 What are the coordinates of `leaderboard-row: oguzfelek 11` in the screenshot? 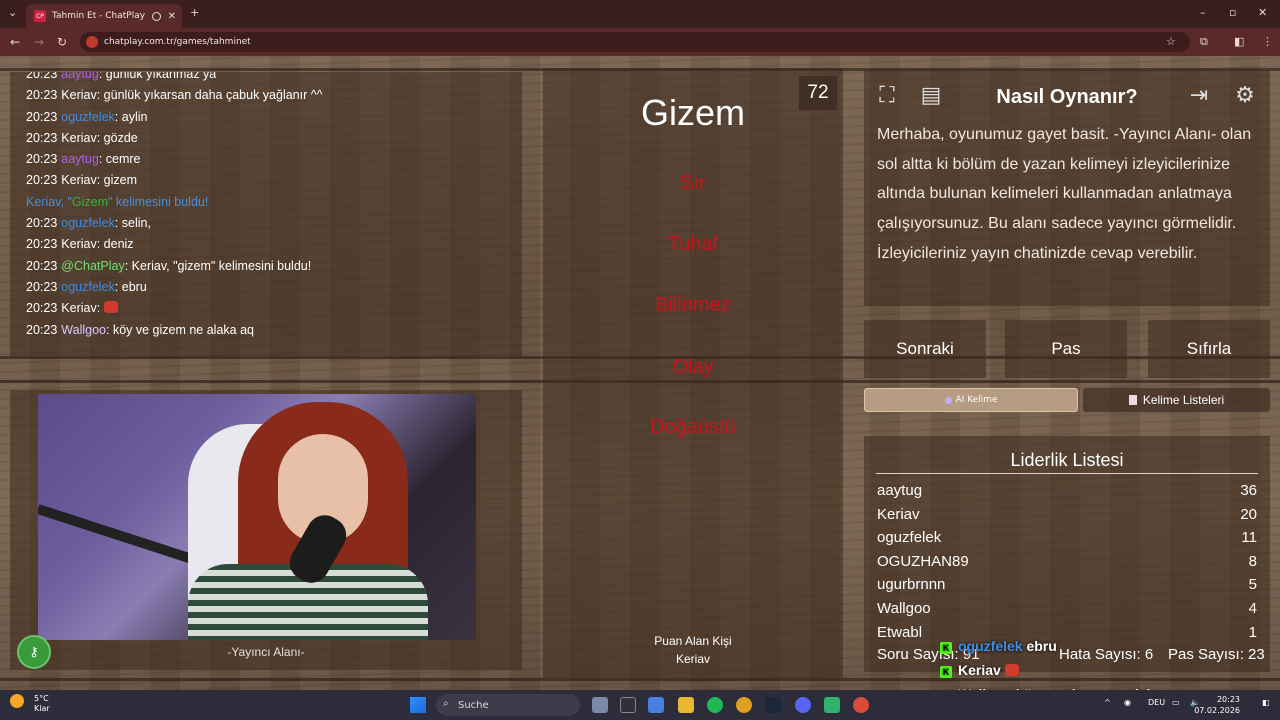 It's located at (1067, 541).